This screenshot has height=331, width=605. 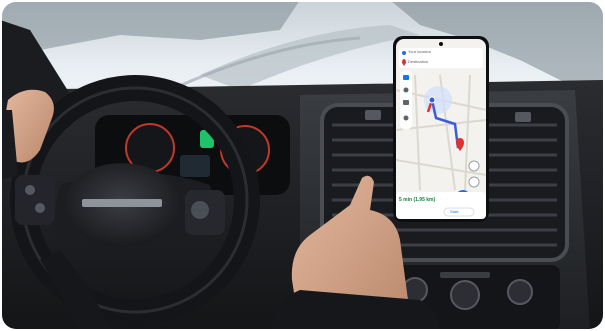 I want to click on phone-eta: 5 min (1.95 km), so click(x=417, y=200).